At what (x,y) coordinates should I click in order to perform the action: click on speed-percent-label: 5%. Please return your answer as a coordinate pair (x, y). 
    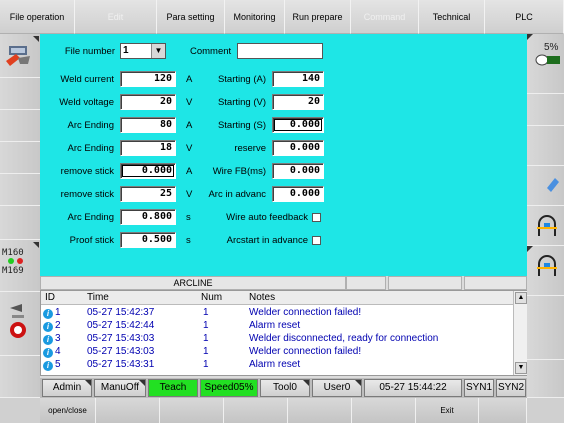
    Looking at the image, I should click on (551, 47).